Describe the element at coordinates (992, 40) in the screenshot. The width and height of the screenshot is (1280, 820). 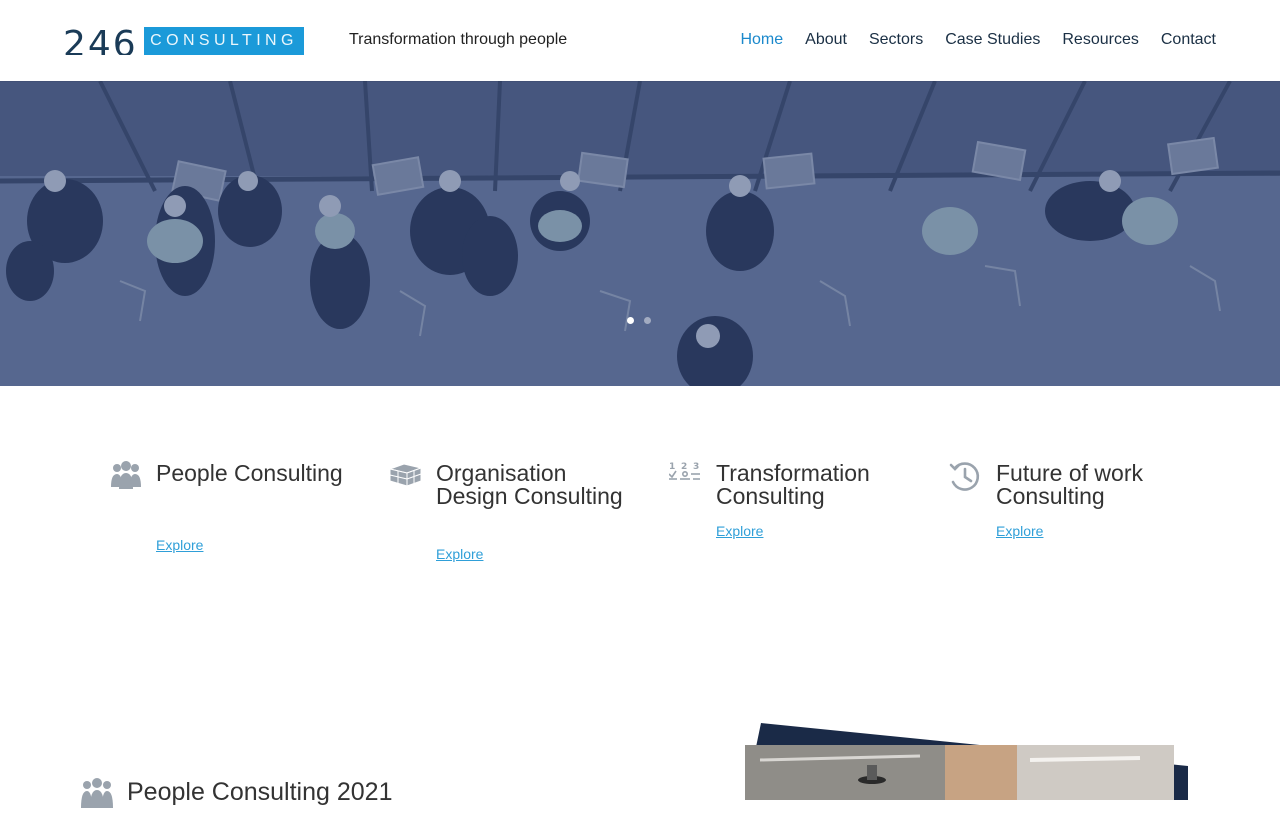
I see `nav-case-studies: Case Studies` at that location.